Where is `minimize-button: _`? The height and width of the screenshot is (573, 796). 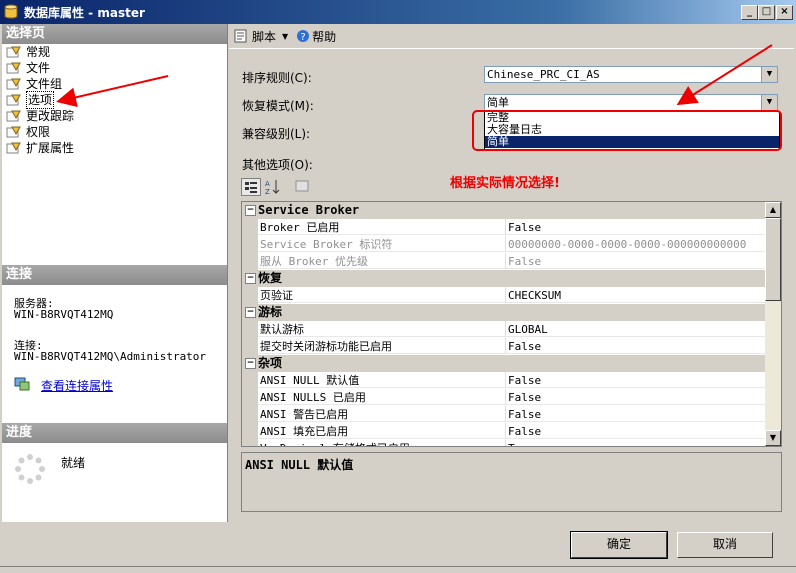
minimize-button: _ is located at coordinates (749, 12).